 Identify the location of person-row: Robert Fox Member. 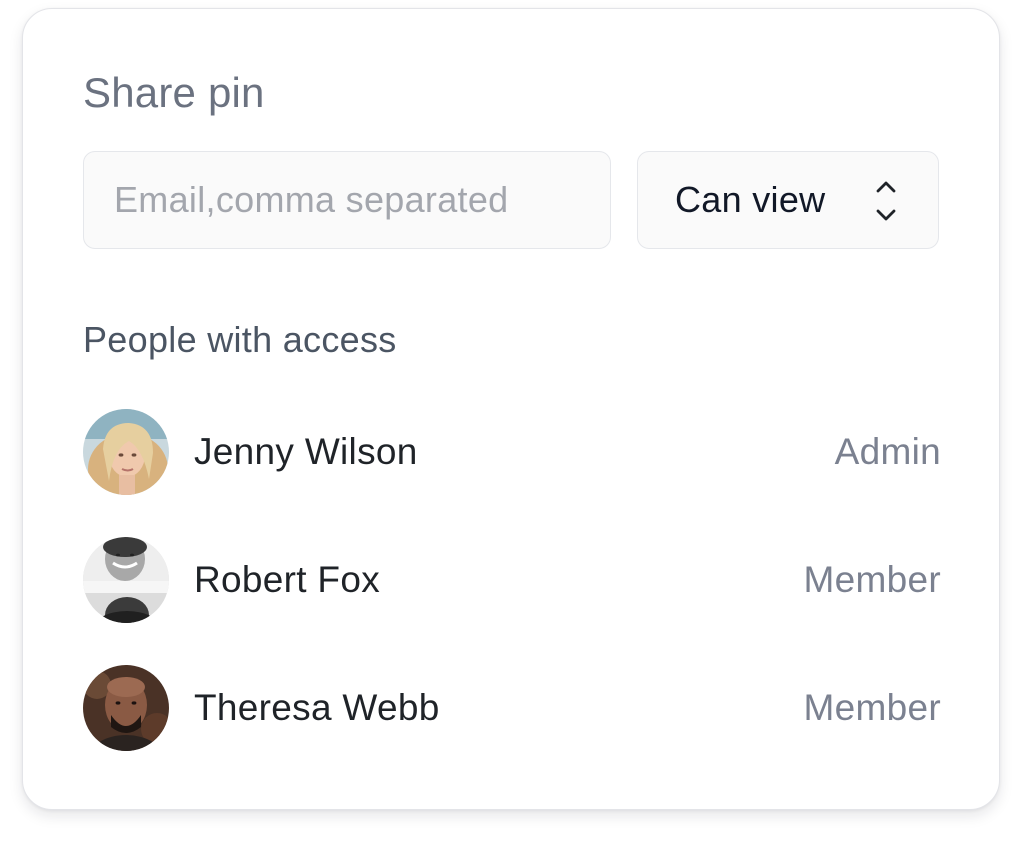
(512, 580).